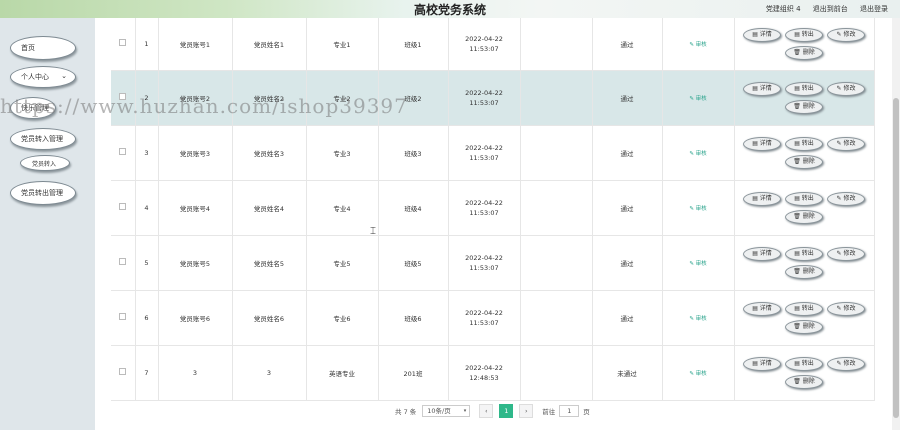  Describe the element at coordinates (43, 193) in the screenshot. I see `sidebar-item-transfer-out-mgmt: 党员转出管理` at that location.